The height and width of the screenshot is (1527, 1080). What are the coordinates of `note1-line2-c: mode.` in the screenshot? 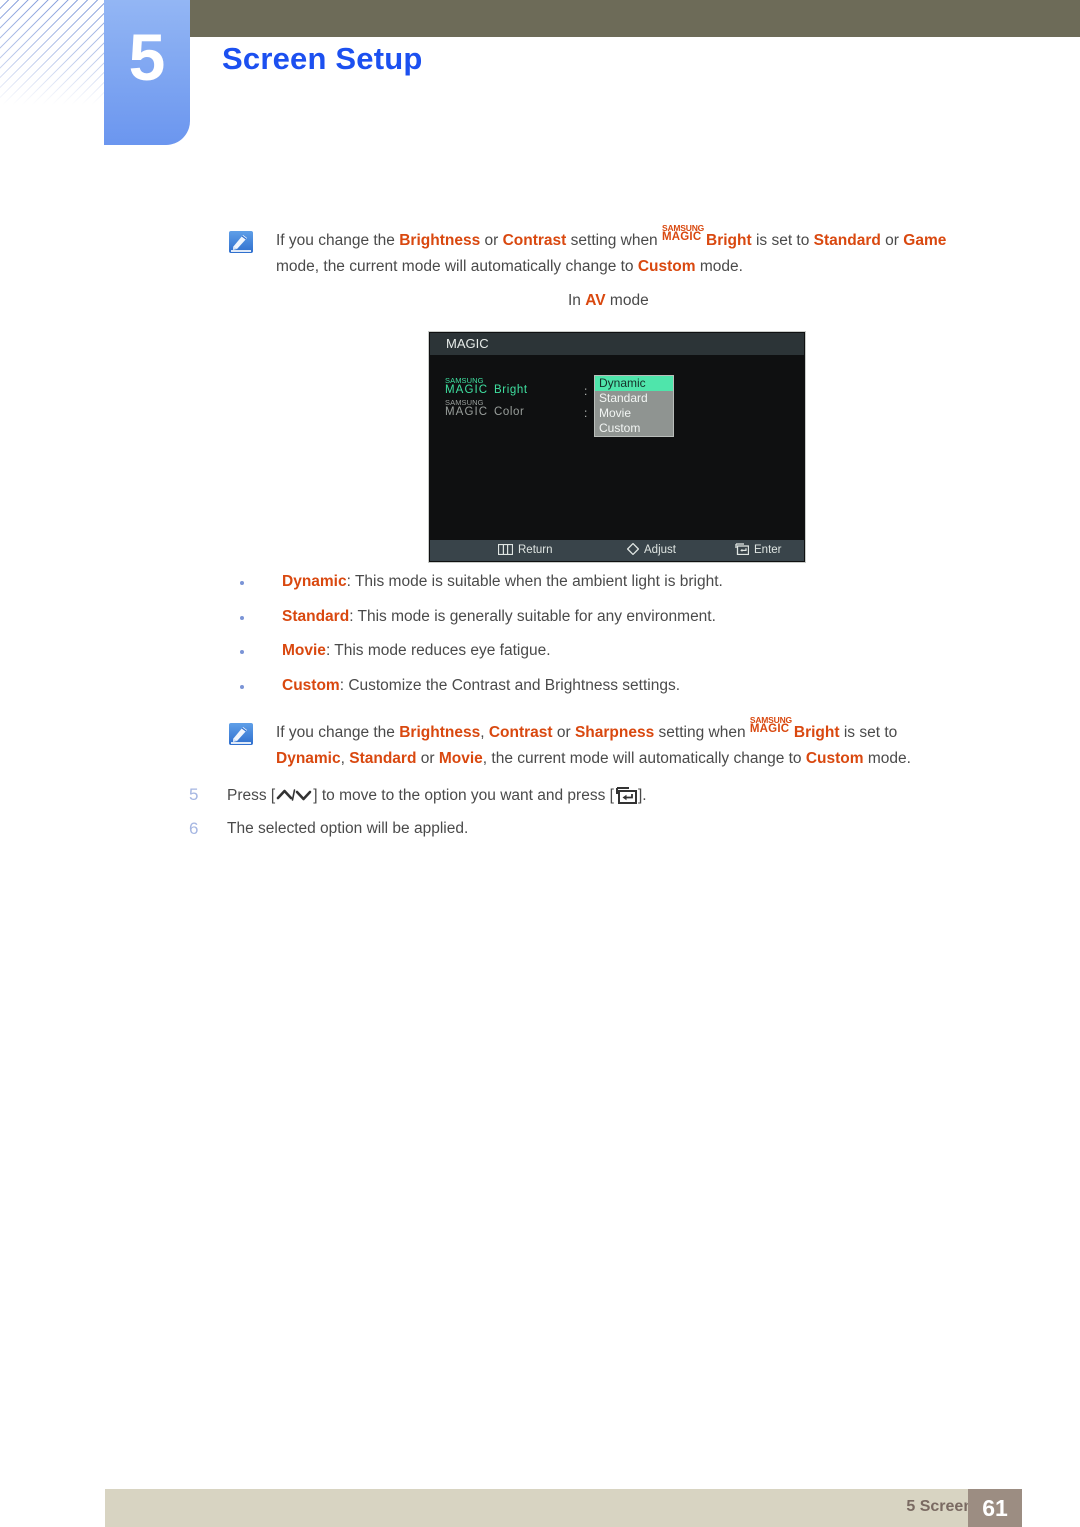 It's located at (719, 266).